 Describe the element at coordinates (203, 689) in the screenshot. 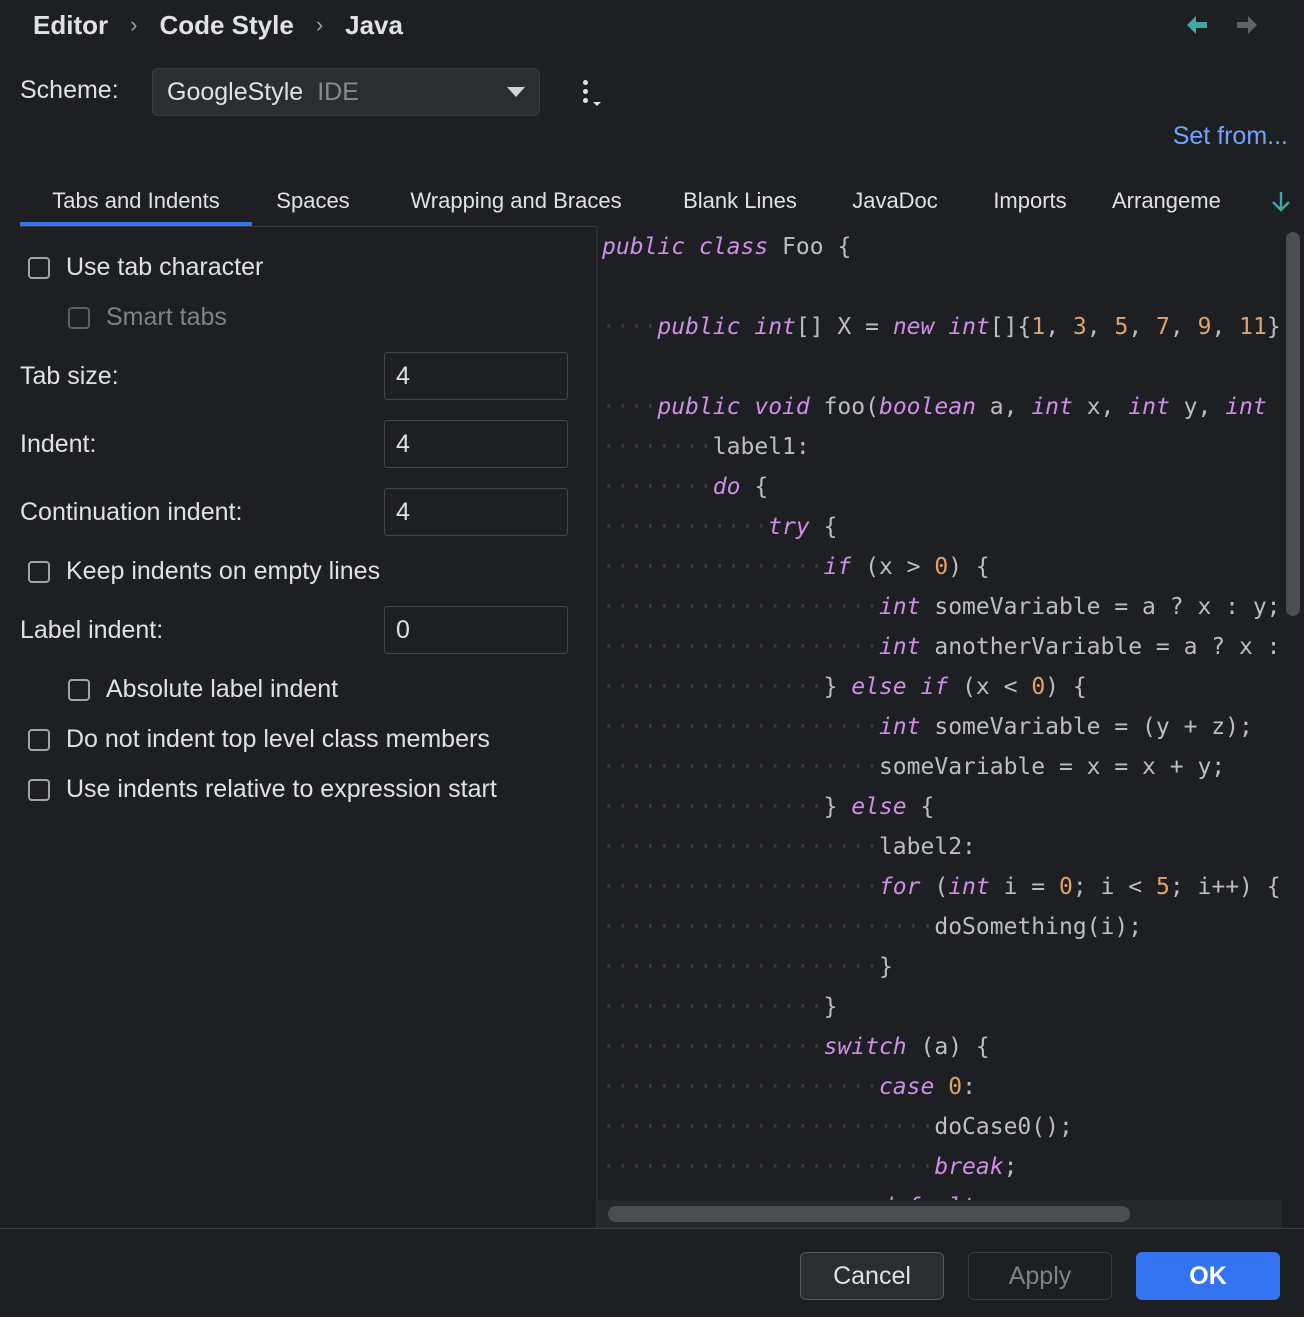

I see `absolute-label-indent-option: Absolute label indent` at that location.